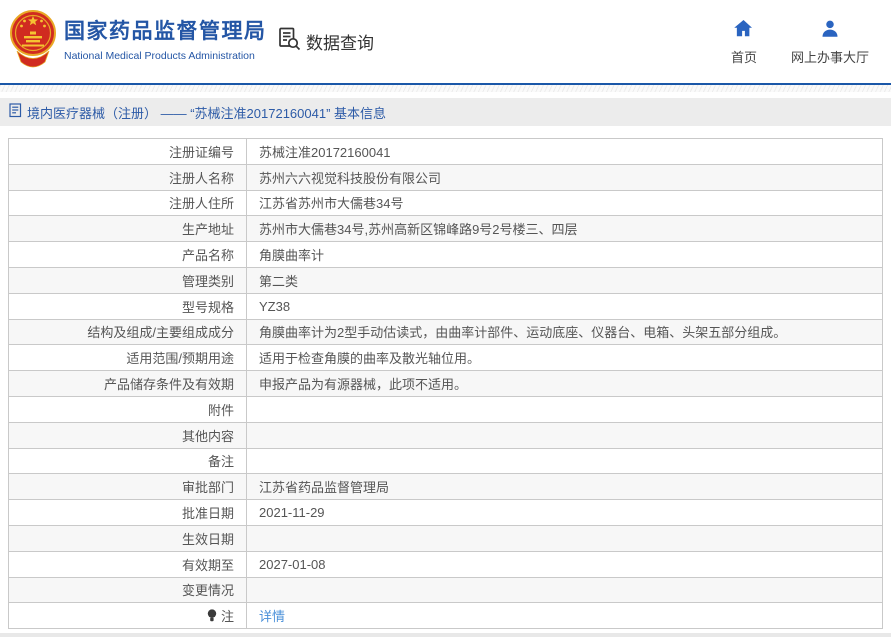 Image resolution: width=891 pixels, height=637 pixels. I want to click on row-label: 产品名称, so click(128, 254).